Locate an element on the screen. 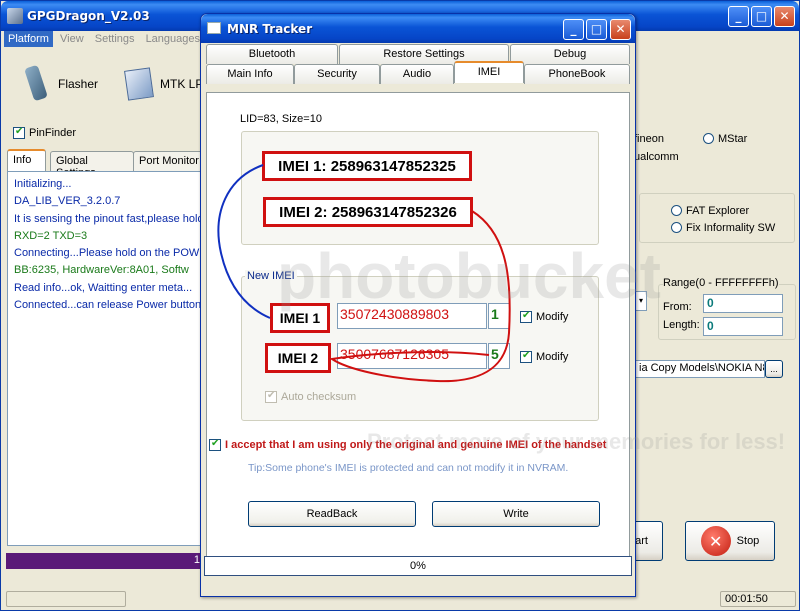  app-dragon-icon is located at coordinates (15, 16).